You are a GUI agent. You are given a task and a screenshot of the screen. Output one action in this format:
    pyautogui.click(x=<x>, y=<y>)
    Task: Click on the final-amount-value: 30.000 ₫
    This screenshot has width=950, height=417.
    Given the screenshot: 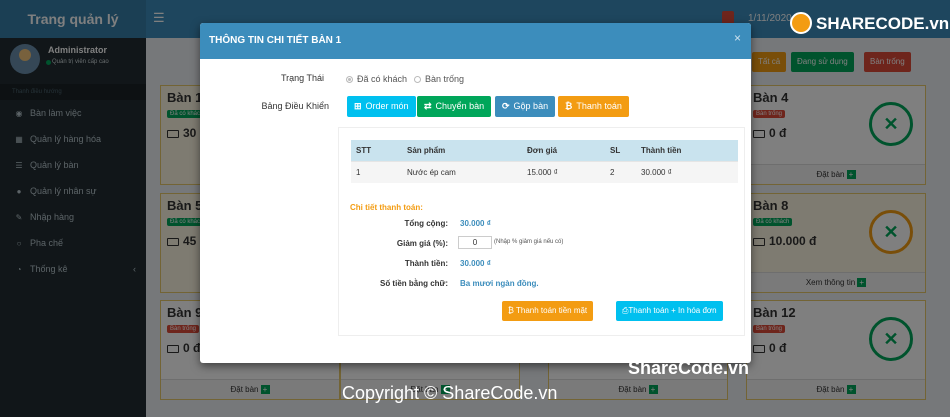 What is the action you would take?
    pyautogui.click(x=475, y=263)
    